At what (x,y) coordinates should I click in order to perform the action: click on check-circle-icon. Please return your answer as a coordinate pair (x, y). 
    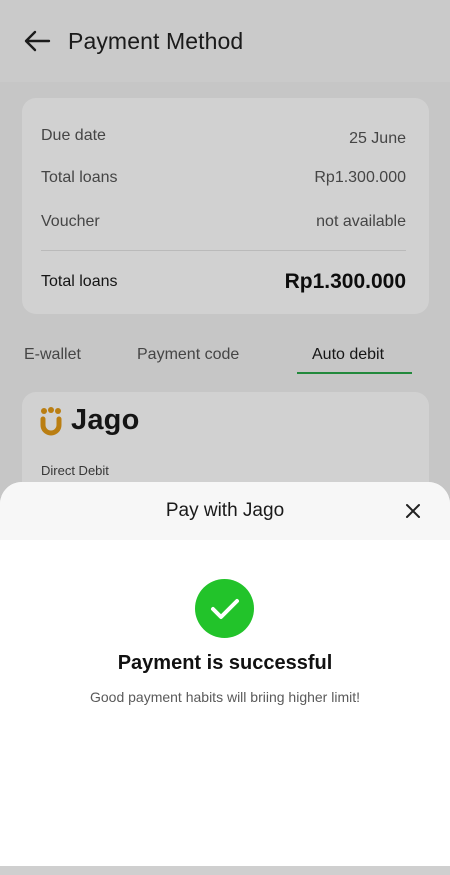
    Looking at the image, I should click on (224, 608).